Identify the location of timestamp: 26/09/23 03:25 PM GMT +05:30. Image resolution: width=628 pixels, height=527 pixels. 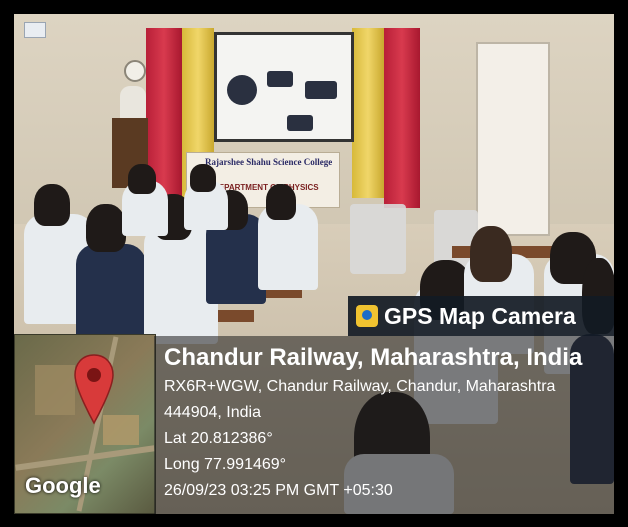
(278, 490).